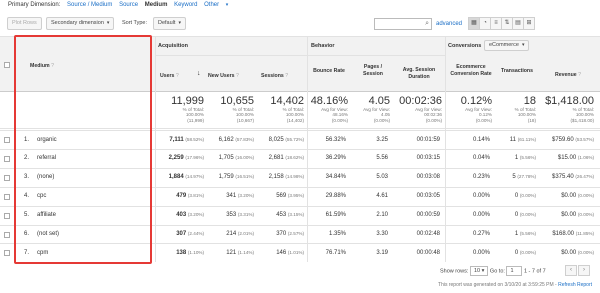 This screenshot has width=600, height=293. Describe the element at coordinates (280, 158) in the screenshot. I see `sessions-cell: 2,681 (18.62%)` at that location.